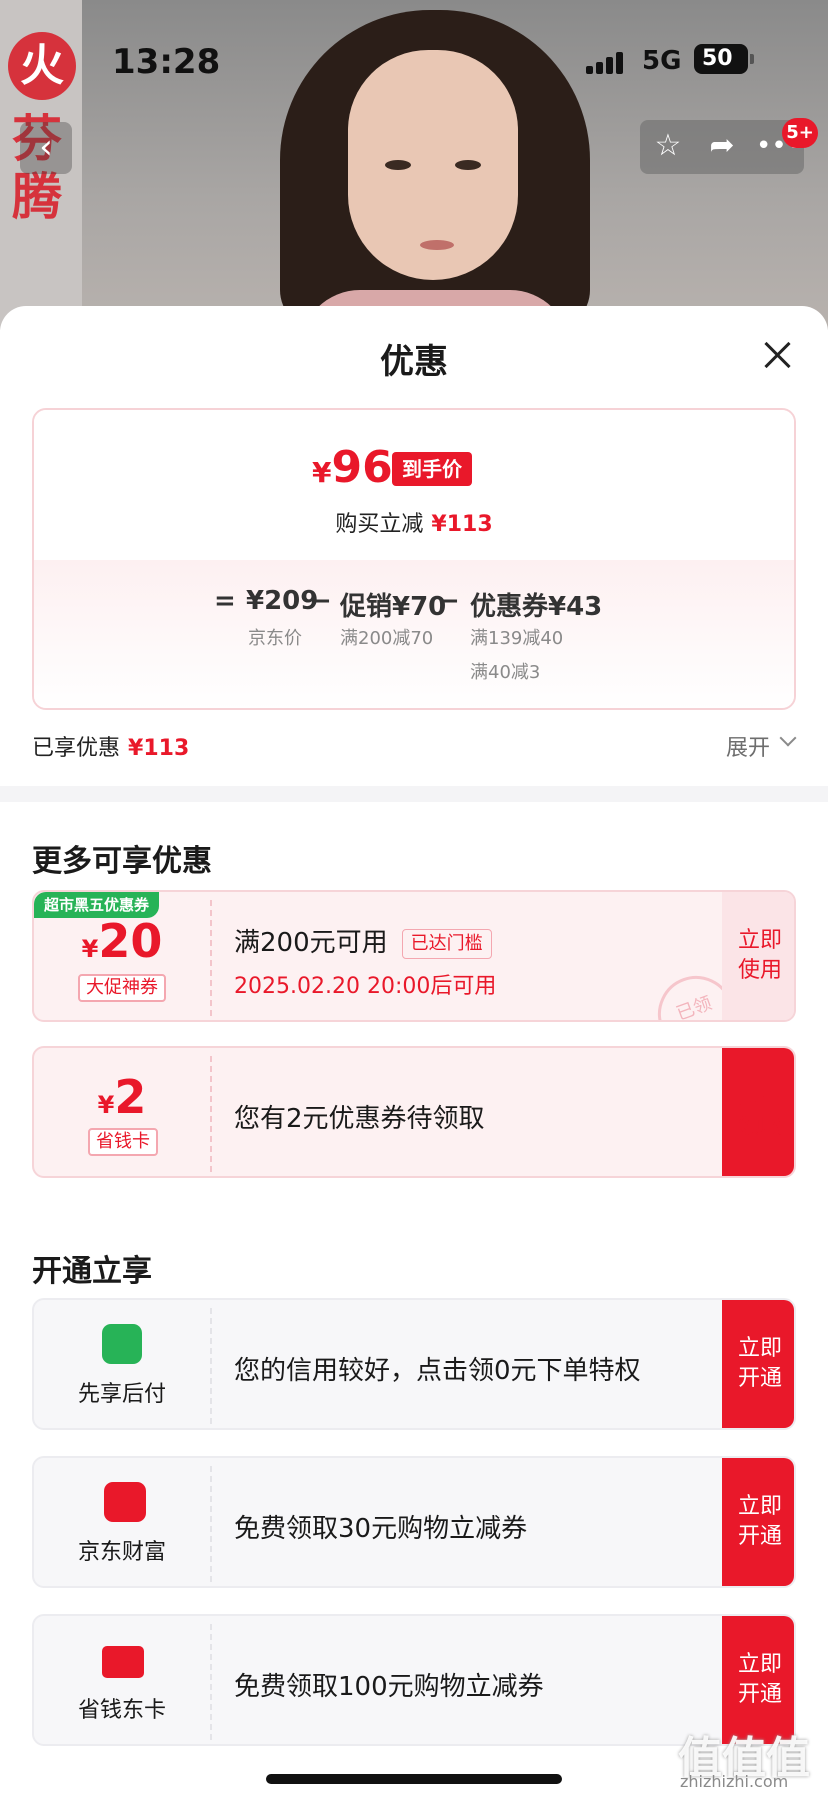  I want to click on promo-rule: 满200减70, so click(387, 638).